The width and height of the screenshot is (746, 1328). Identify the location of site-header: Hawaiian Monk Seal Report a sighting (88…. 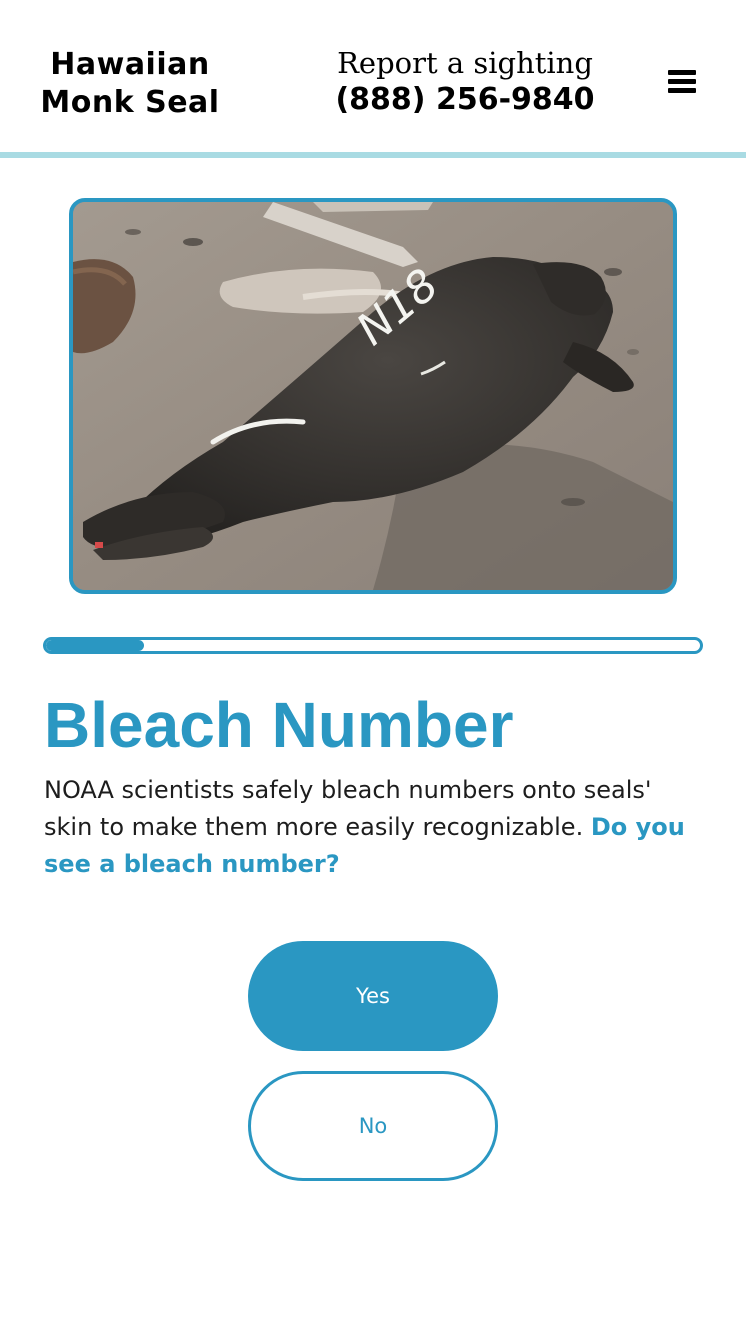
(373, 76).